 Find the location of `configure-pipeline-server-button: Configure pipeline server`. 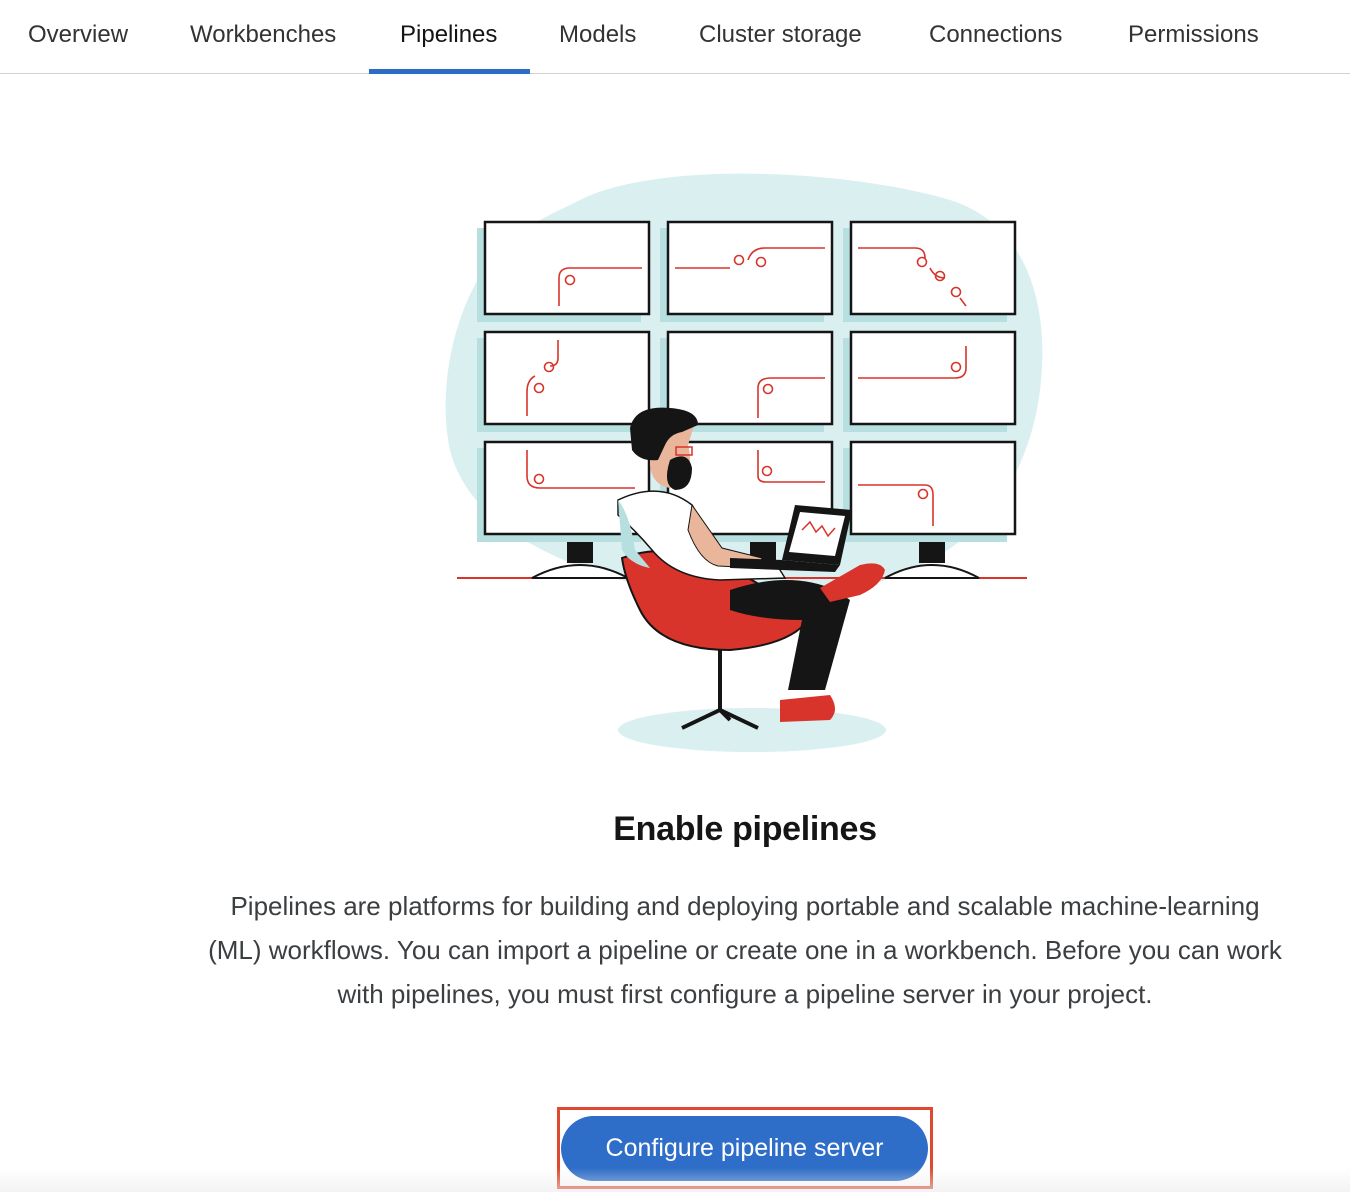

configure-pipeline-server-button: Configure pipeline server is located at coordinates (744, 1148).